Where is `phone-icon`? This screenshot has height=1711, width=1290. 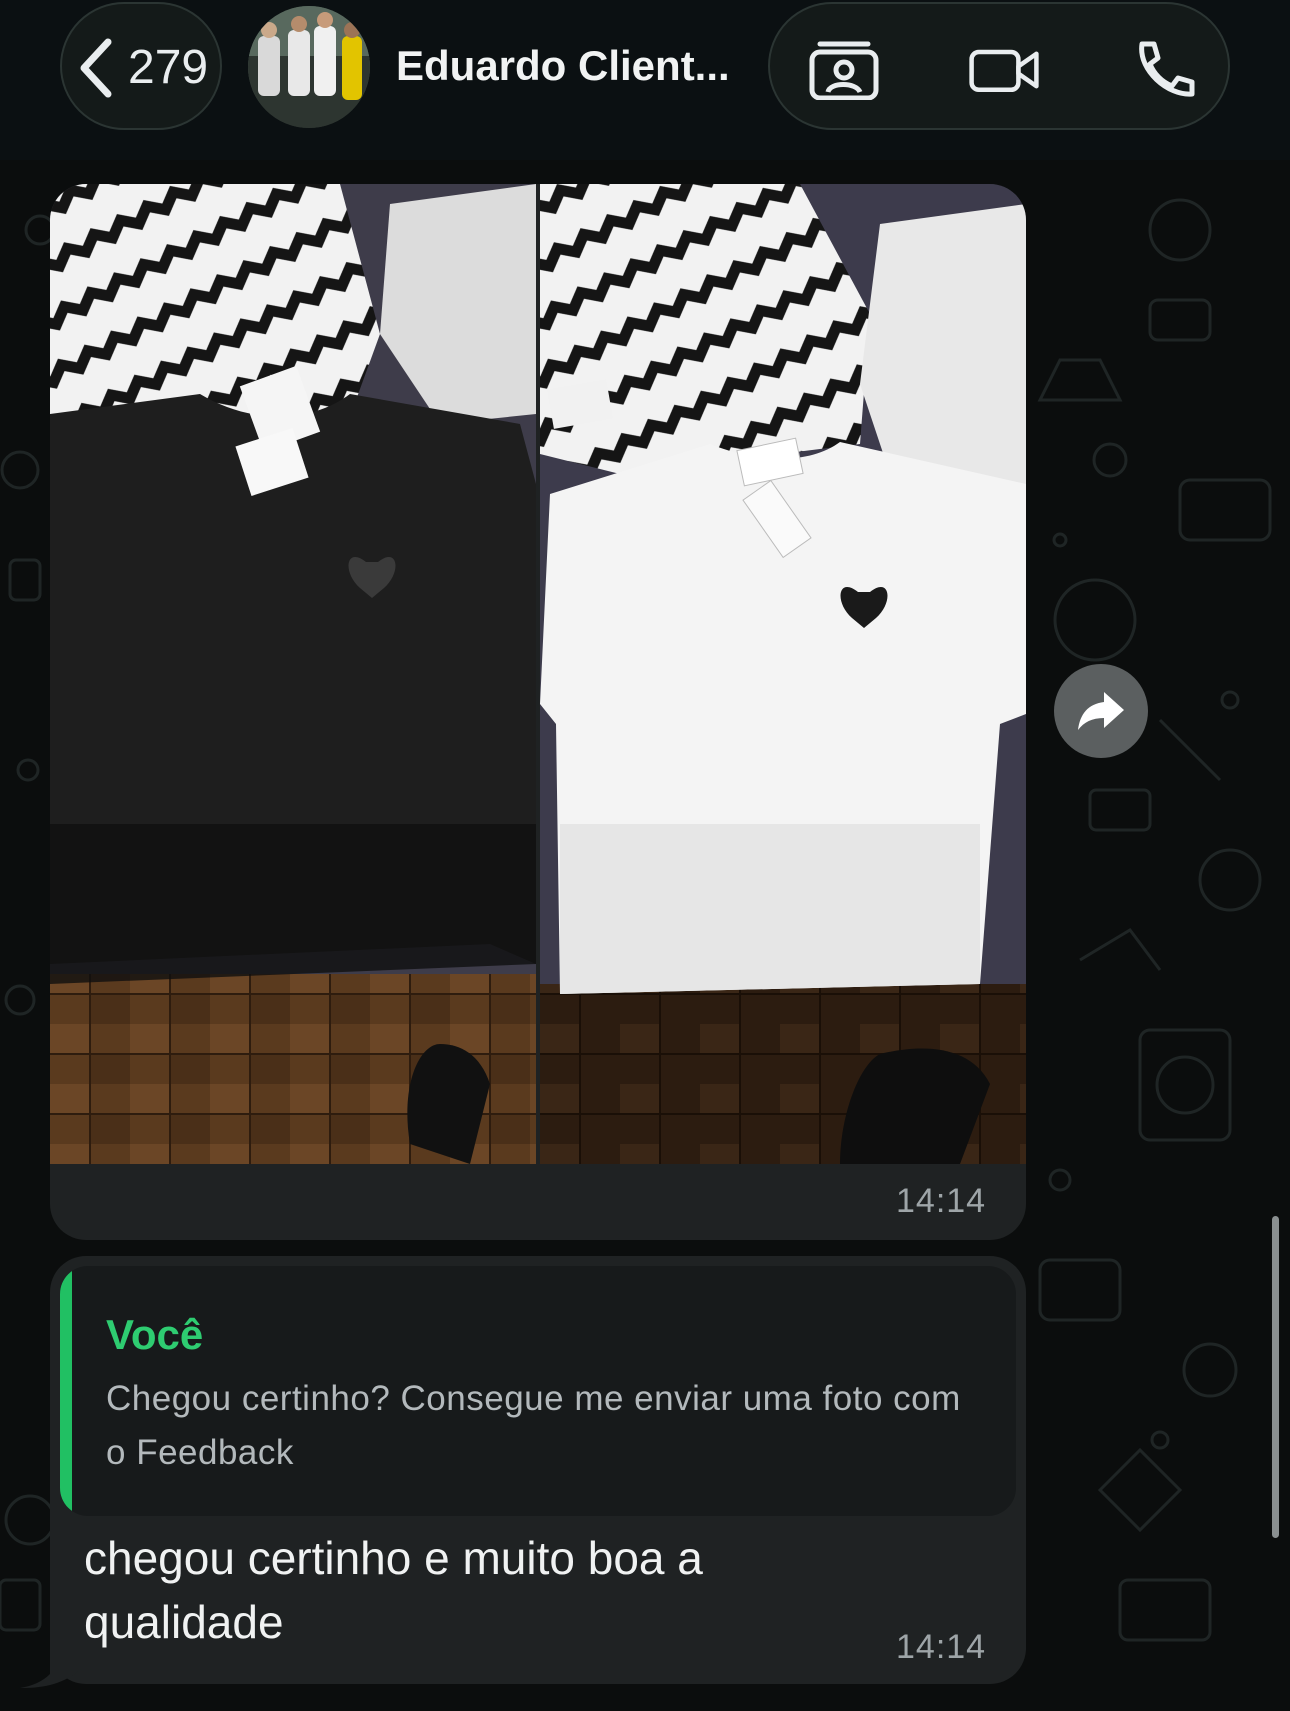
phone-icon is located at coordinates (1164, 70).